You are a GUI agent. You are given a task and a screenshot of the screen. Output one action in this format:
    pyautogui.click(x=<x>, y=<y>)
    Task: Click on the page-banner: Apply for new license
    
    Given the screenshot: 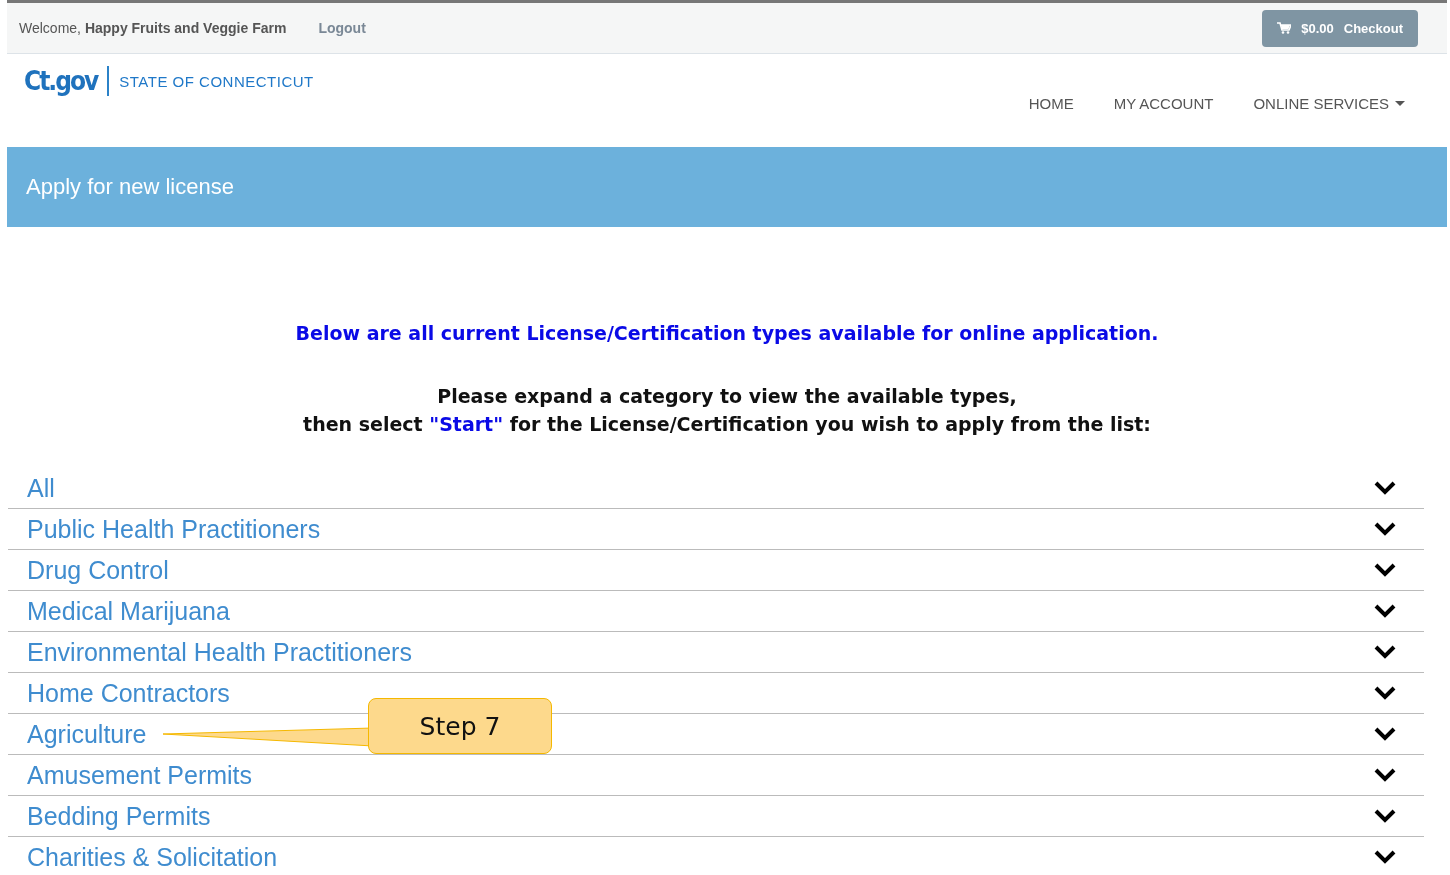 What is the action you would take?
    pyautogui.click(x=727, y=187)
    